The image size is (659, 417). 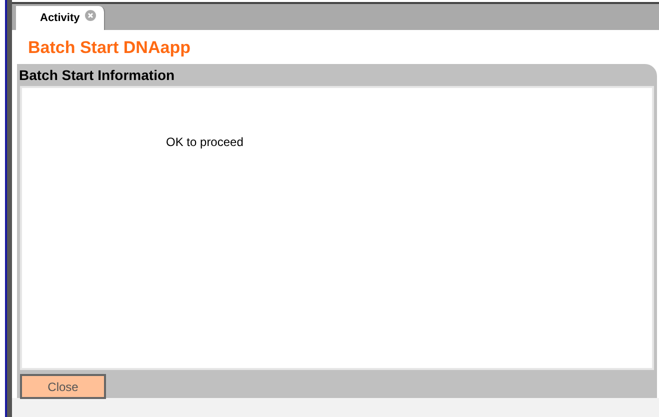 What do you see at coordinates (97, 75) in the screenshot?
I see `panel-title: Batch Start Information` at bounding box center [97, 75].